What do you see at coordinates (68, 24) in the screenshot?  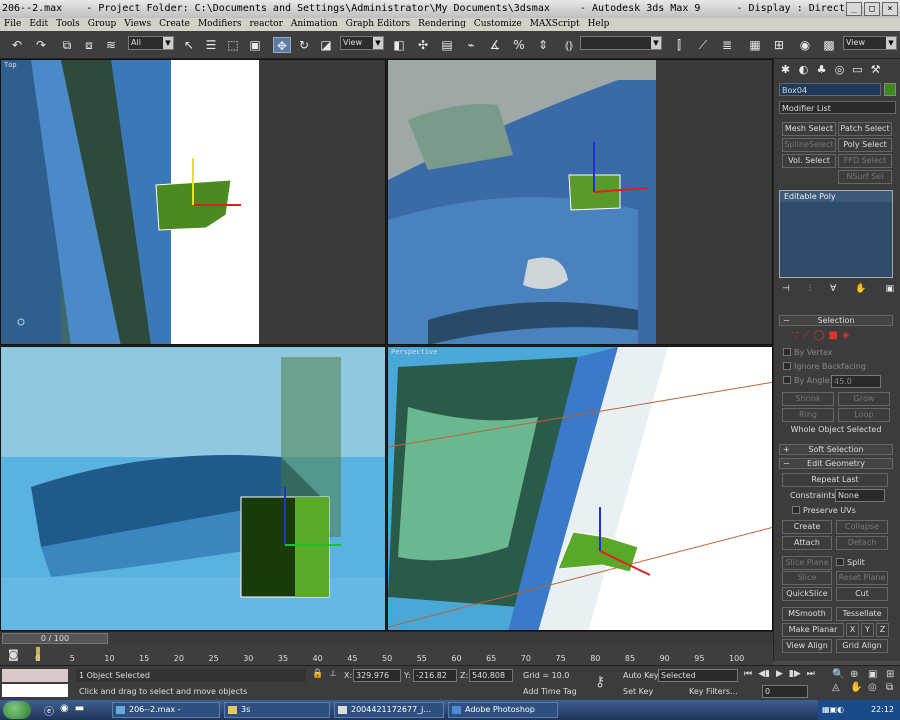 I see `menu-tools: Tools` at bounding box center [68, 24].